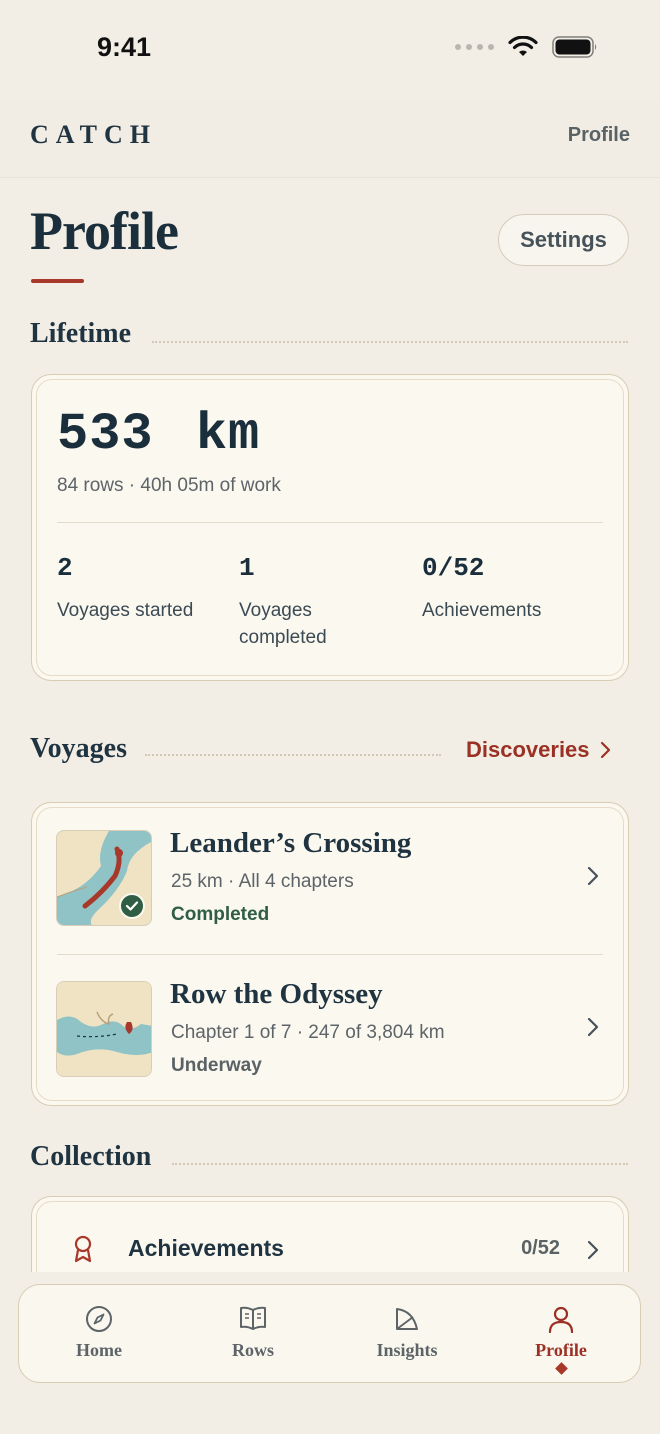  I want to click on person-icon, so click(561, 1319).